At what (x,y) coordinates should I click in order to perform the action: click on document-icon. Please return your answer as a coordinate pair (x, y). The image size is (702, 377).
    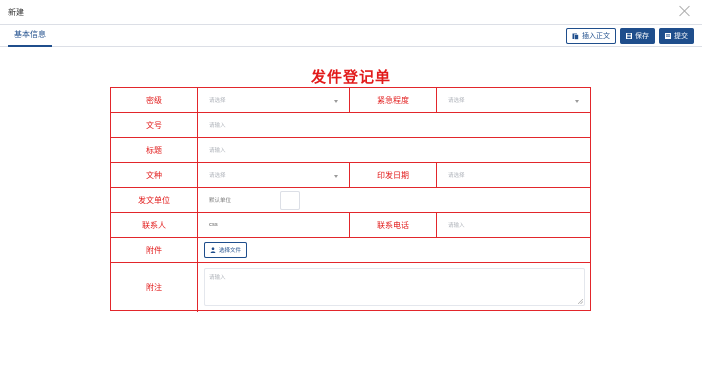
    Looking at the image, I should click on (575, 36).